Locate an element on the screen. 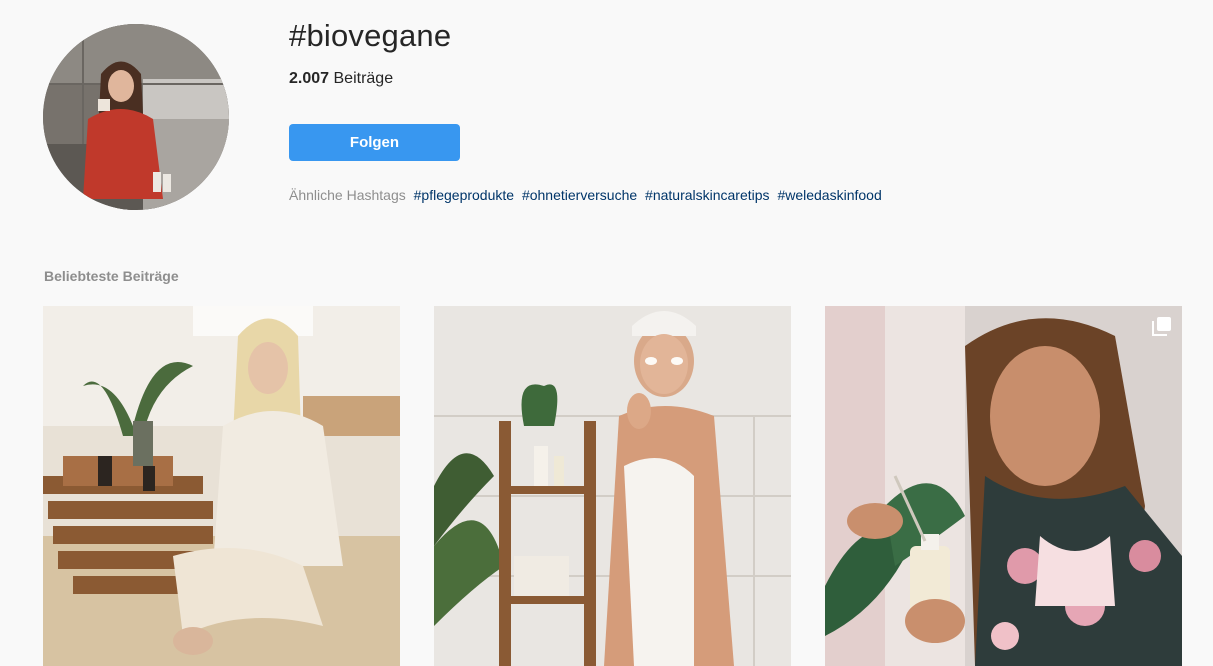  related-hashtag-link: #ohnetierversuche is located at coordinates (579, 195).